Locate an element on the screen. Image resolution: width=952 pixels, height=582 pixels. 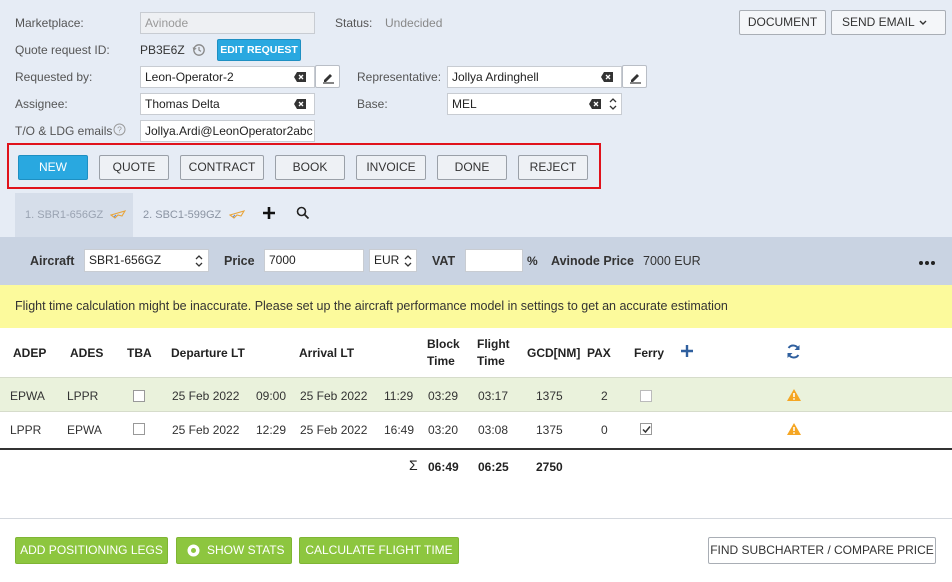
quote-id-value: PB3E6Z is located at coordinates (162, 50).